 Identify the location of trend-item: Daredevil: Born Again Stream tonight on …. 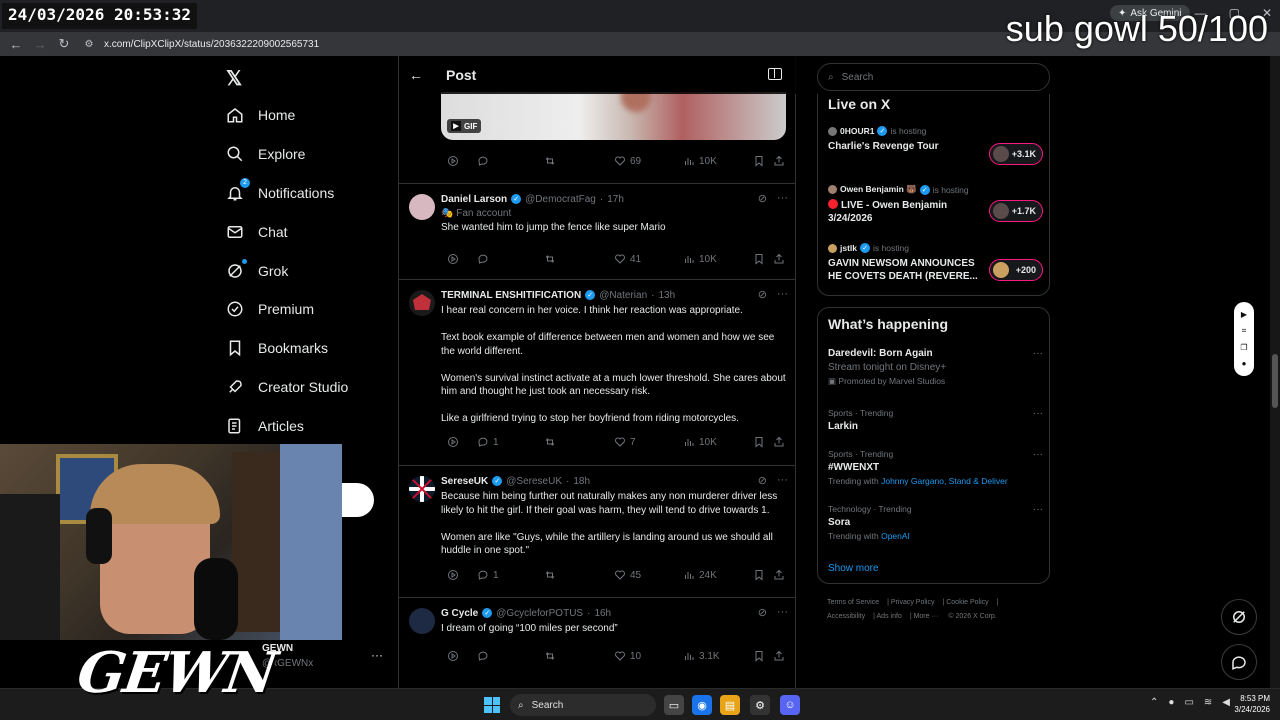
(935, 367).